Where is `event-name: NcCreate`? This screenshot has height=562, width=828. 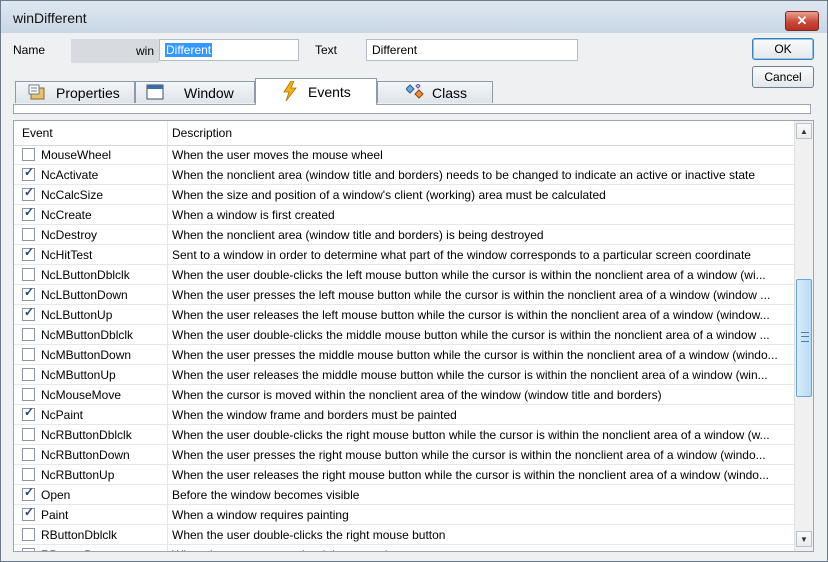 event-name: NcCreate is located at coordinates (66, 215).